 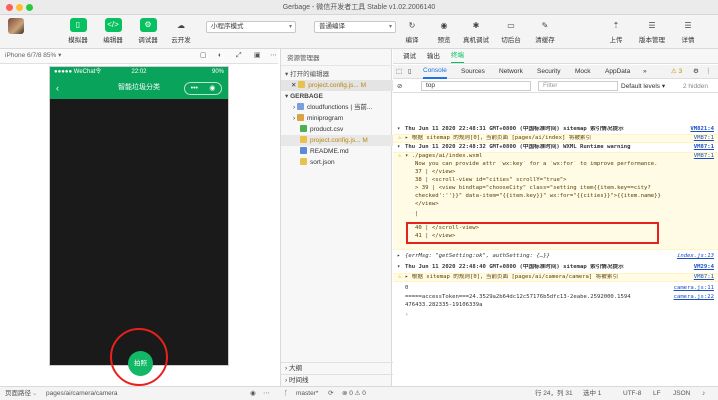 I want to click on page-path-label: 页面路径, so click(x=18, y=393).